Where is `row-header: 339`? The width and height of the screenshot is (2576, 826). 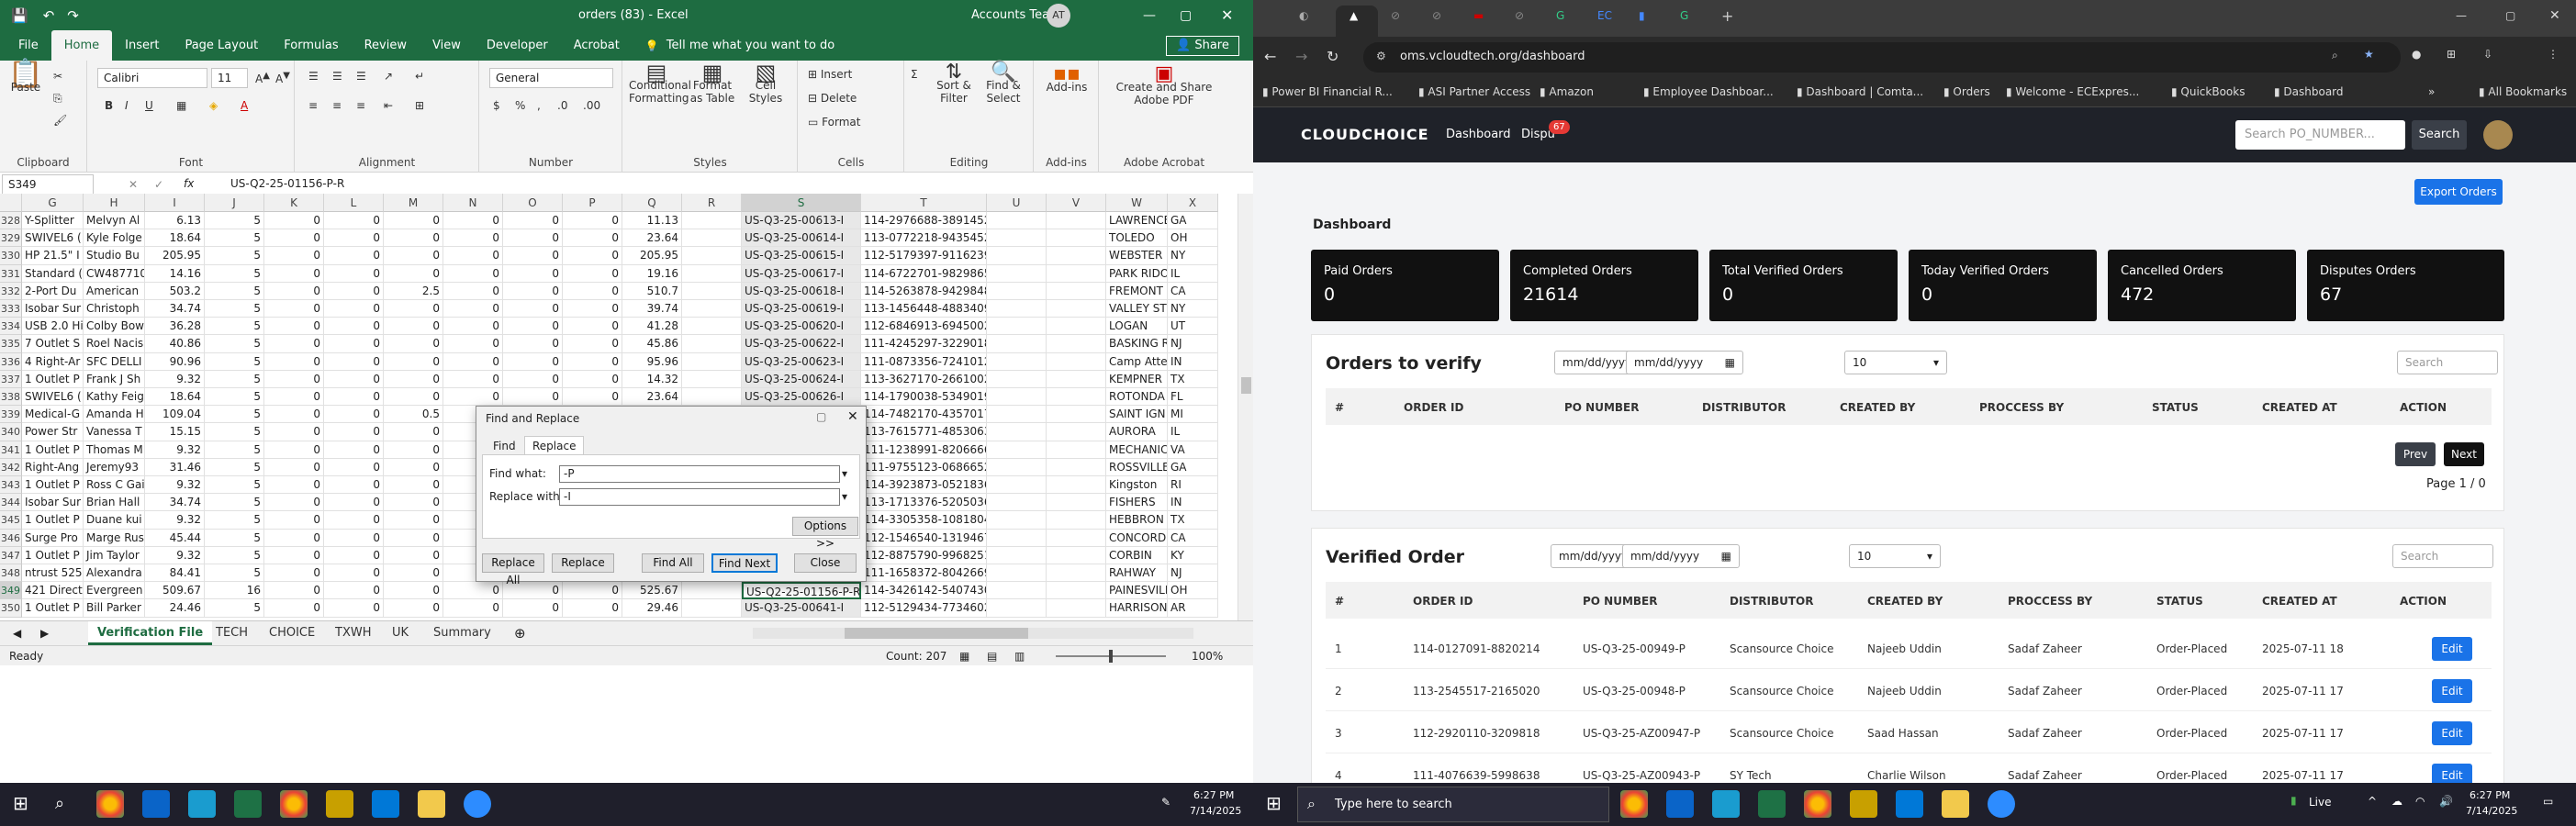 row-header: 339 is located at coordinates (11, 415).